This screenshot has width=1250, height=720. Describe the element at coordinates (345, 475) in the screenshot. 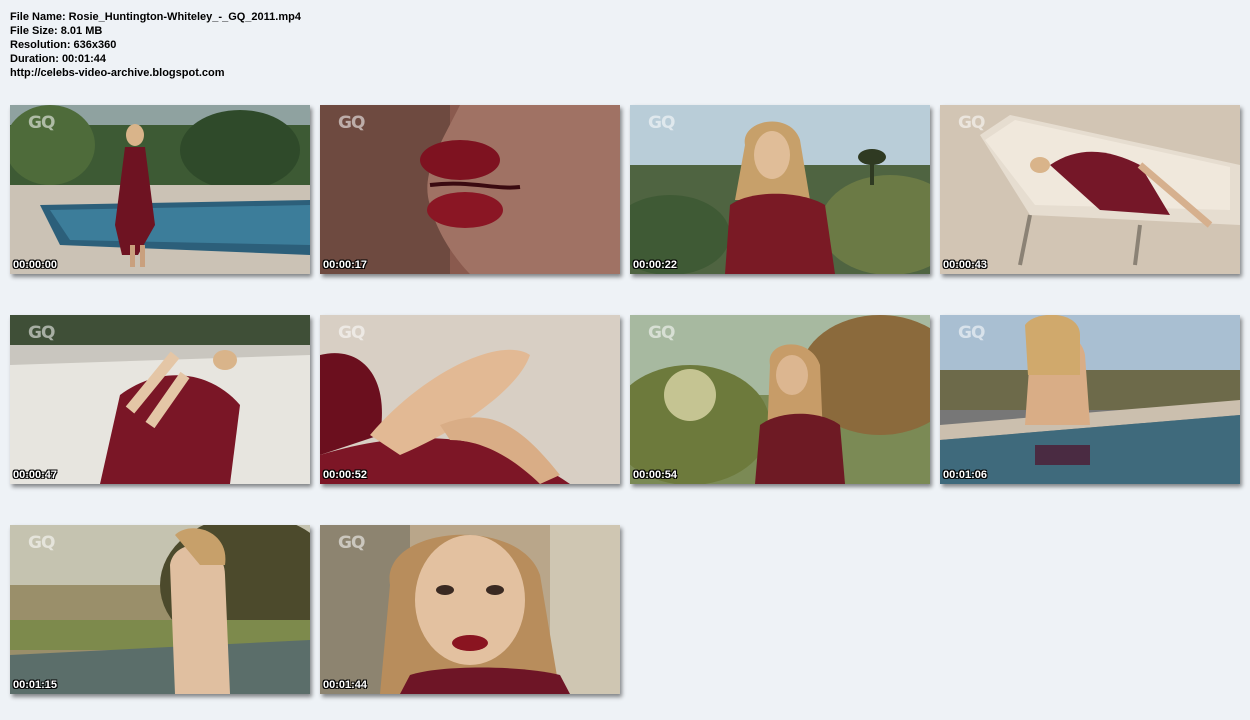

I see `timestamp-label: 00:00:52` at that location.